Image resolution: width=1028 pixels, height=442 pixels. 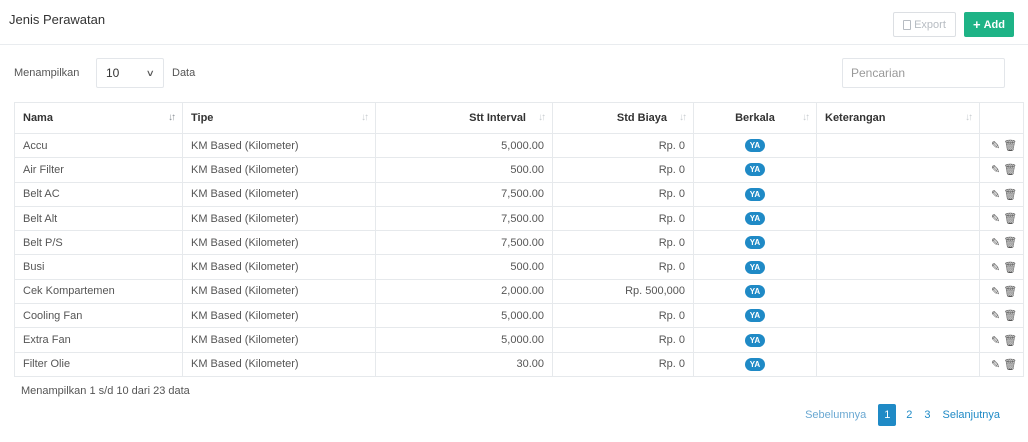 I want to click on cell-biaya: Rp. 500,000, so click(x=623, y=291).